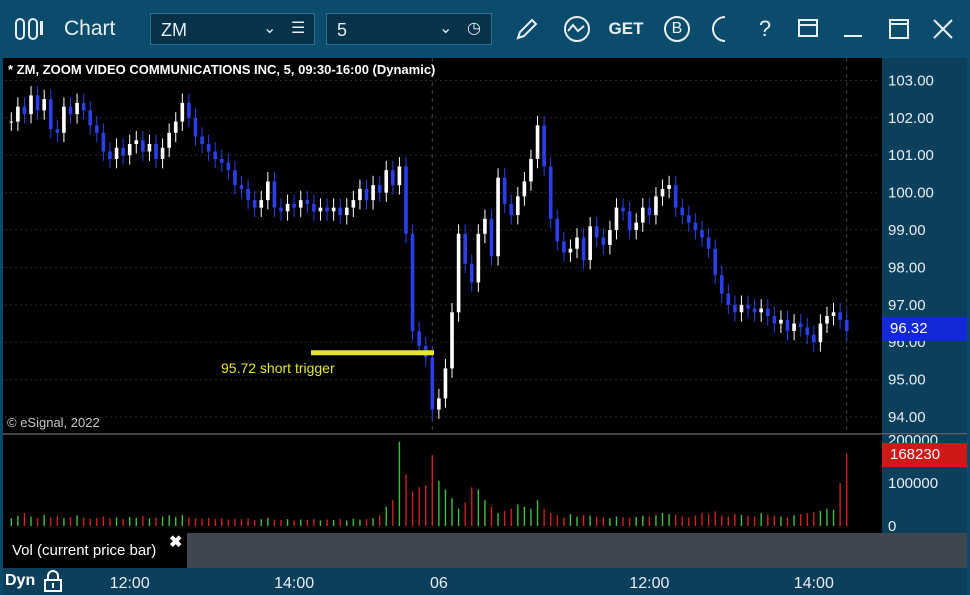  Describe the element at coordinates (439, 583) in the screenshot. I see `time-tick-label: 06` at that location.